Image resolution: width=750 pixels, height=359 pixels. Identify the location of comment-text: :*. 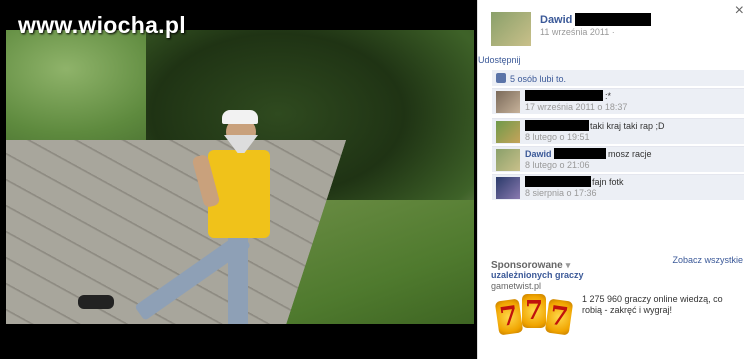
(608, 96).